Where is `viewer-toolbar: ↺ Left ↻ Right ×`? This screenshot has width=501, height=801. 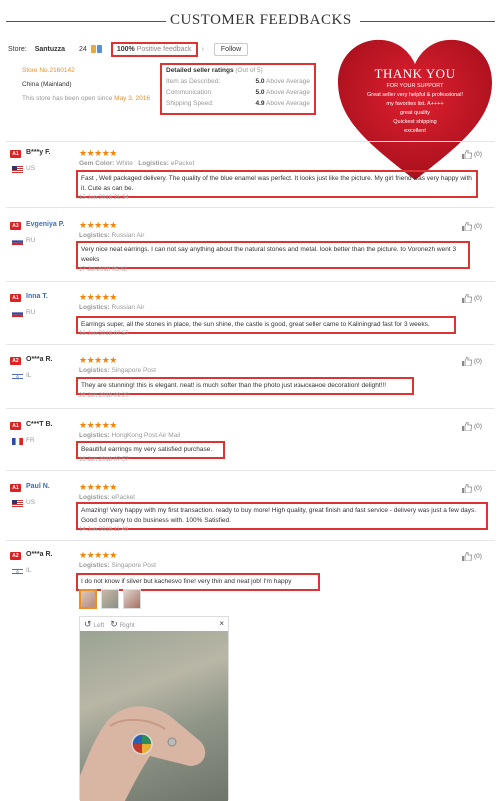
viewer-toolbar: ↺ Left ↻ Right × is located at coordinates (154, 624).